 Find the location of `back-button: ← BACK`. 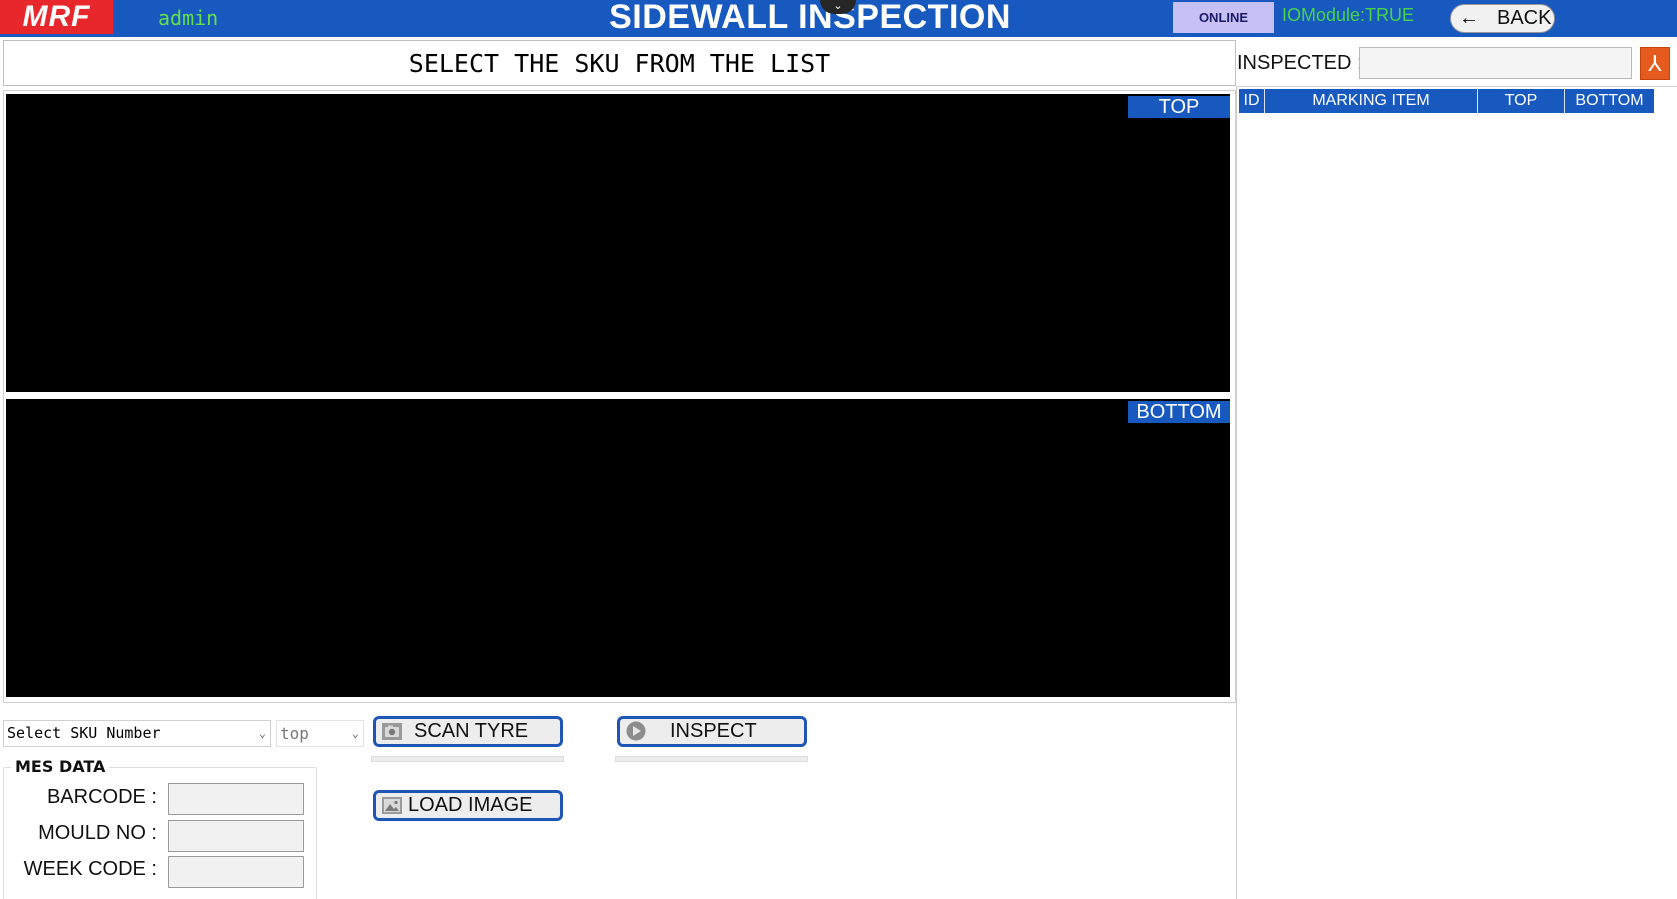

back-button: ← BACK is located at coordinates (1502, 18).